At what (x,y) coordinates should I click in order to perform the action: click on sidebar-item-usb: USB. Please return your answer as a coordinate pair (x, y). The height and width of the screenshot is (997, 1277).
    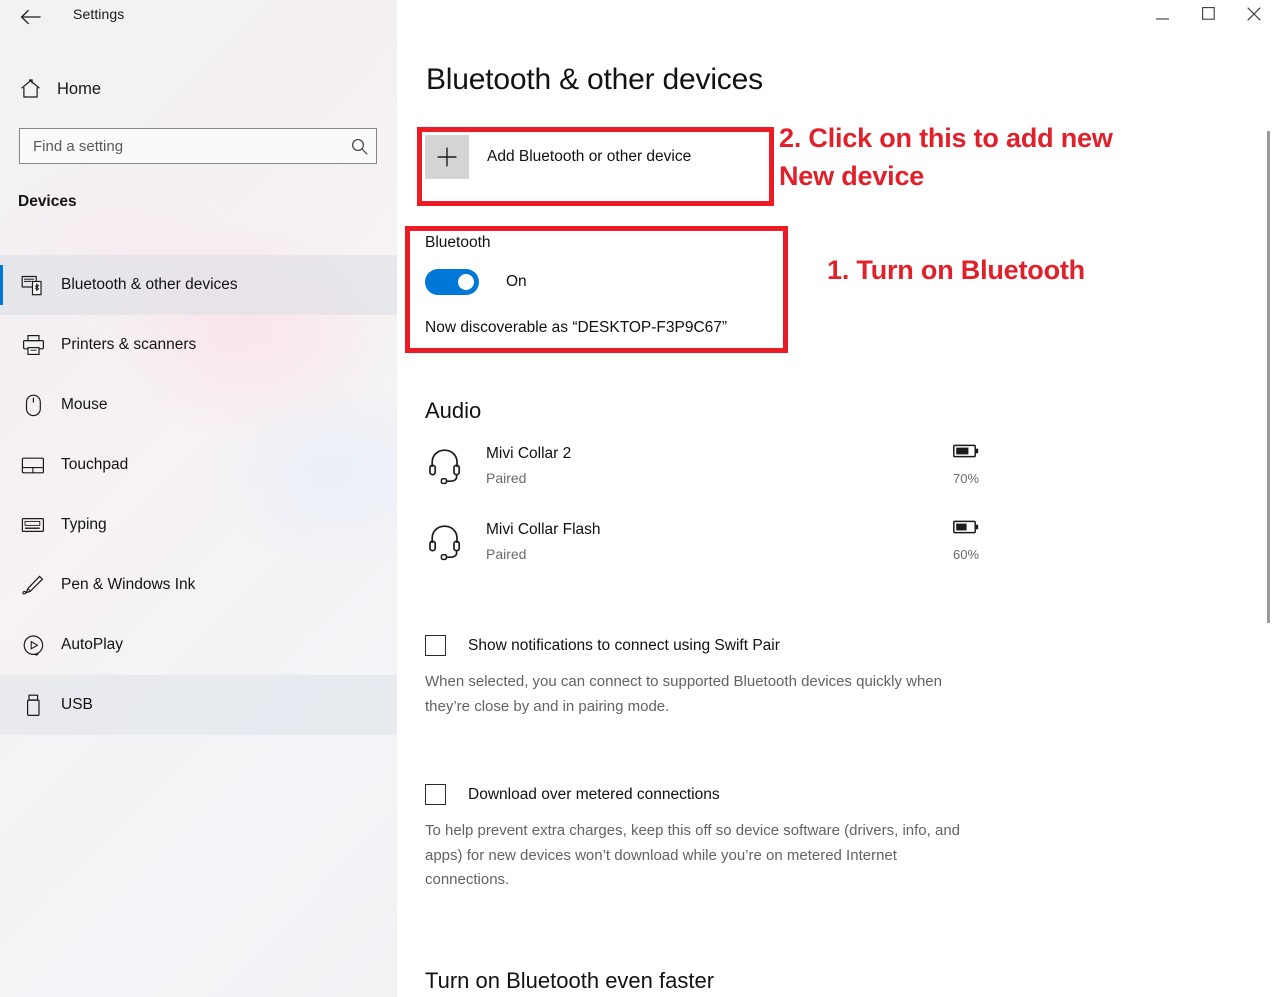
    Looking at the image, I should click on (198, 705).